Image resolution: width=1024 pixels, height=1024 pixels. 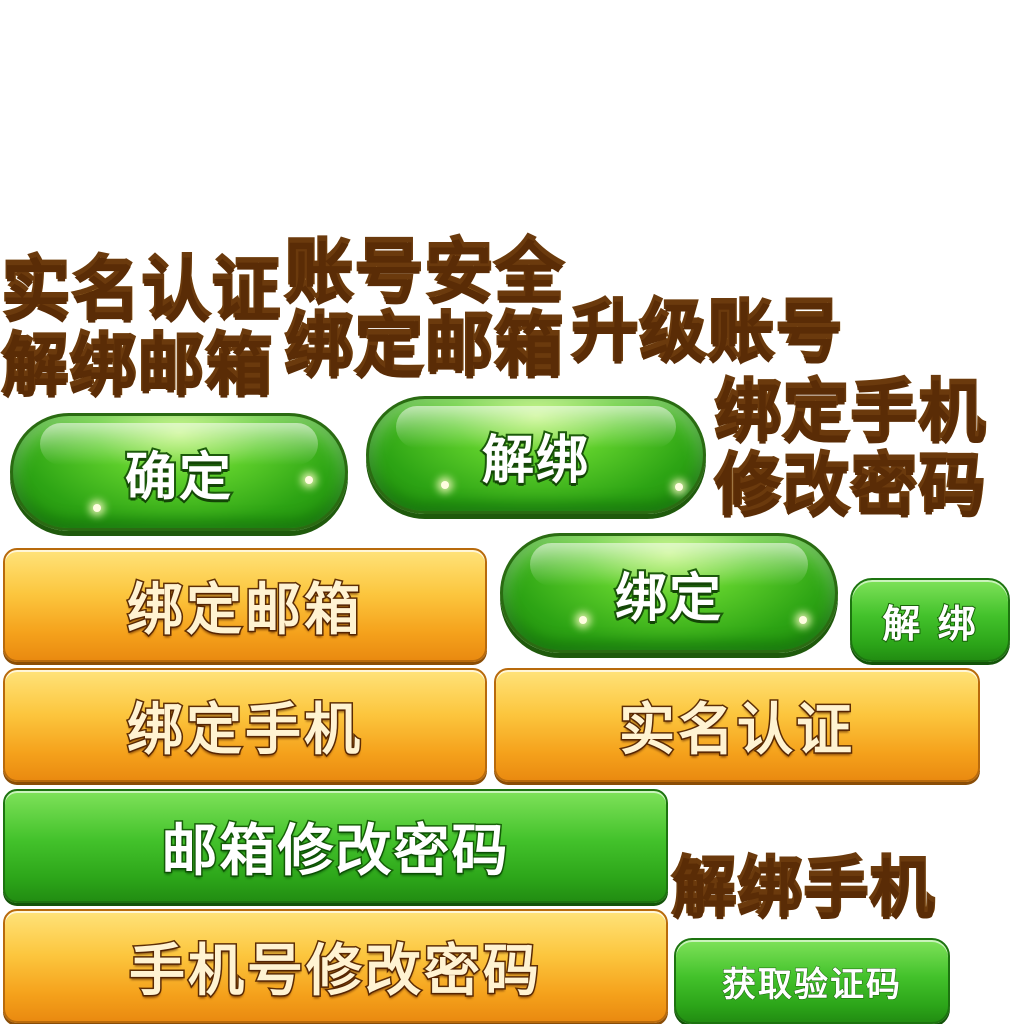 I want to click on real-name-label: 实名认证, so click(x=736, y=730).